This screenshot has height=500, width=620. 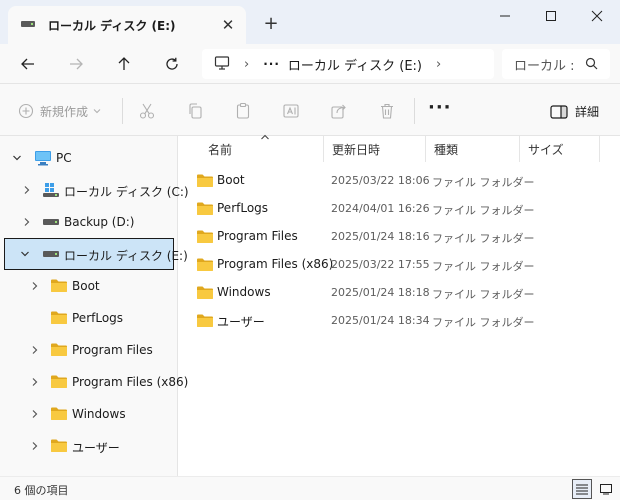 I want to click on forward-button, so click(x=76, y=64).